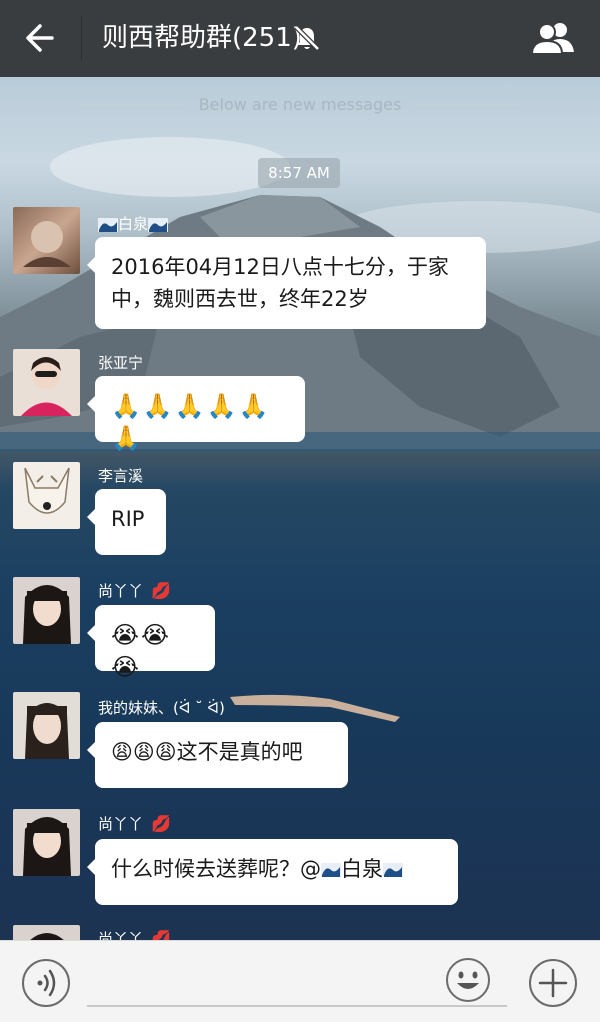  I want to click on message-bubble: 2016年04月12日八点十七分，于家中，魏则西去世，终年22岁, so click(286, 283).